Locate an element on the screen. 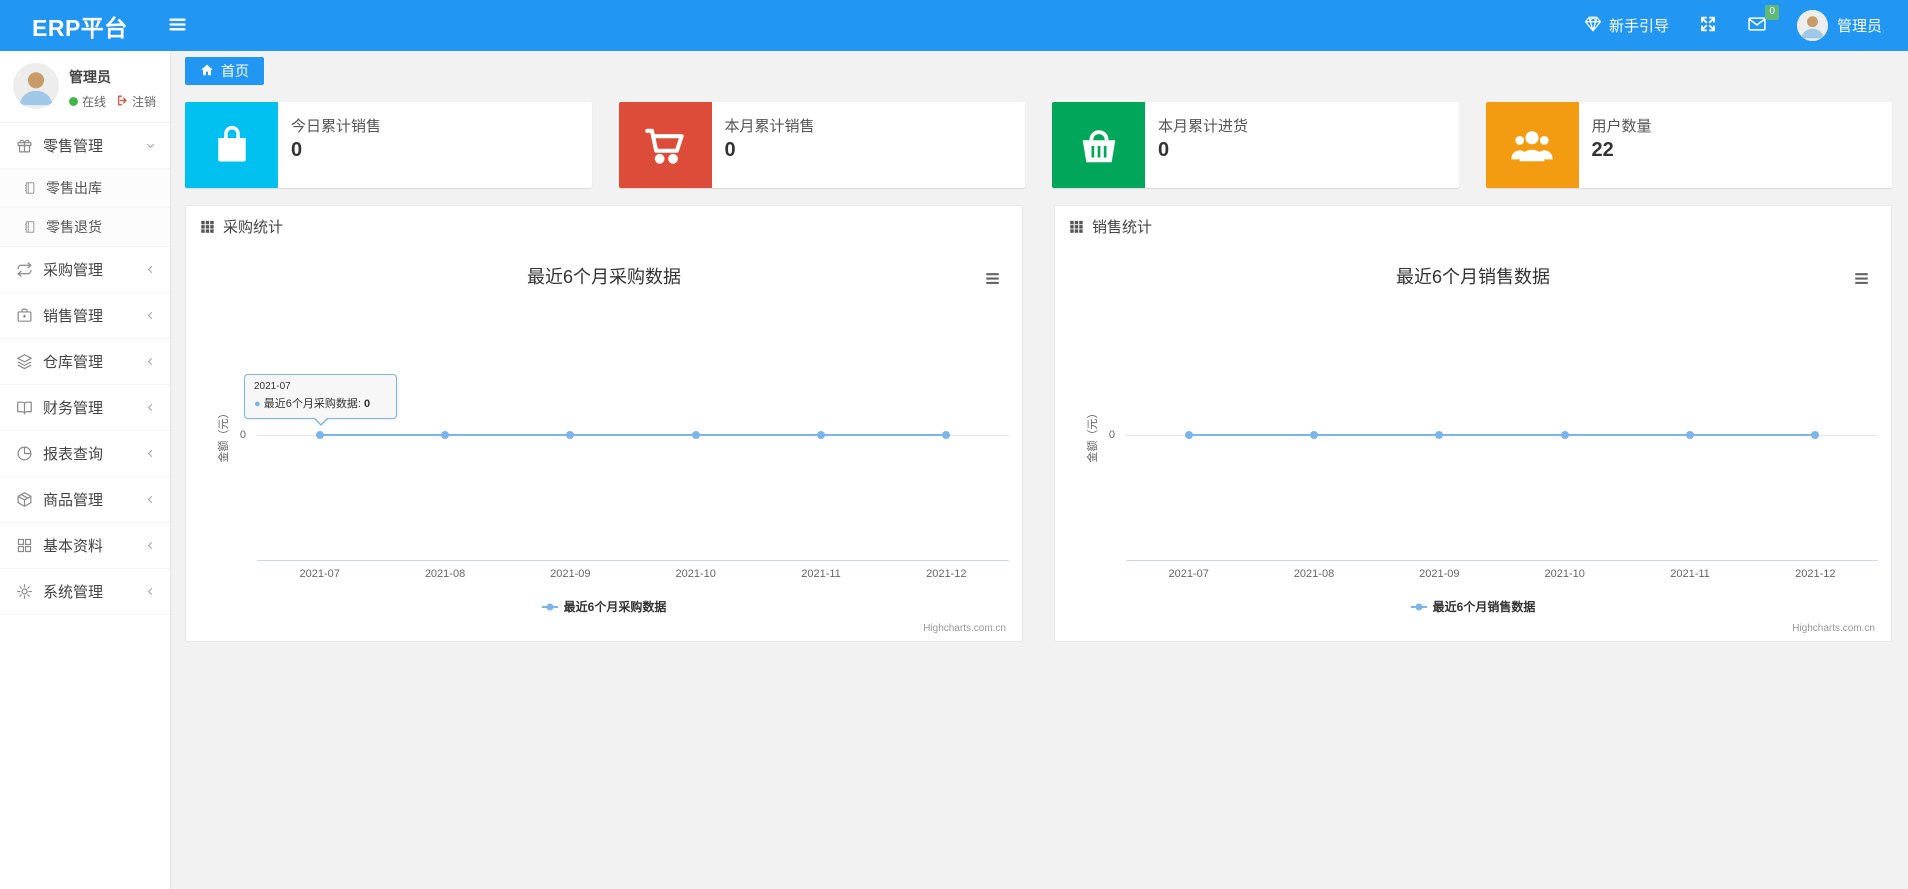  sidebar-item-purchase: 采购管理 is located at coordinates (85, 270).